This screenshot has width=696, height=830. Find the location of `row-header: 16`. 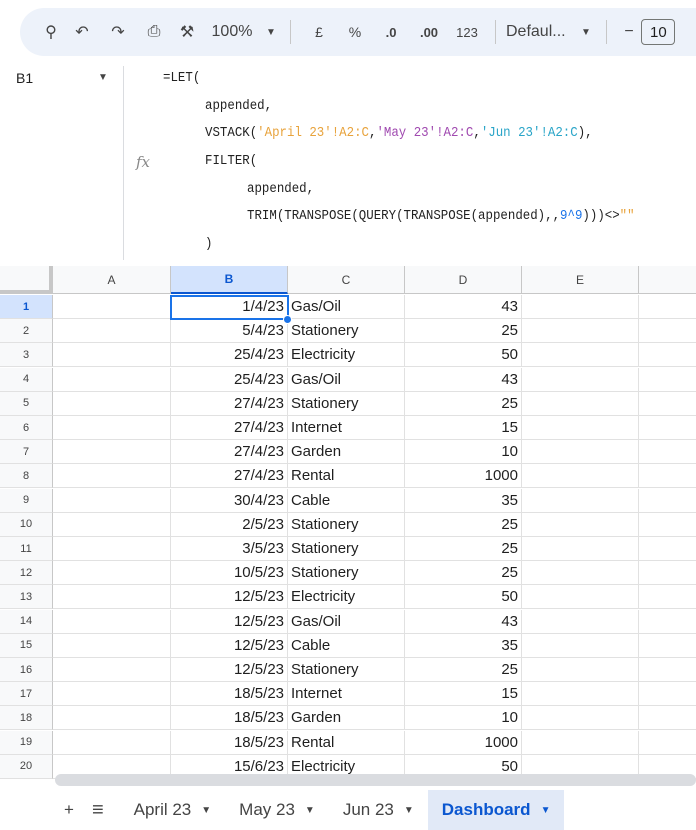

row-header: 16 is located at coordinates (26, 670).